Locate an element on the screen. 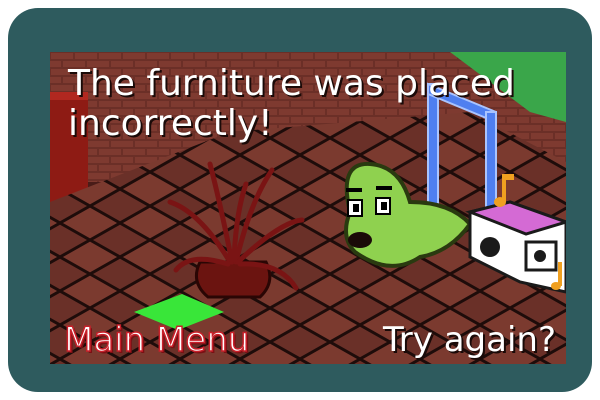 Image resolution: width=600 pixels, height=400 pixels. main-menu-button: Main Menu is located at coordinates (156, 340).